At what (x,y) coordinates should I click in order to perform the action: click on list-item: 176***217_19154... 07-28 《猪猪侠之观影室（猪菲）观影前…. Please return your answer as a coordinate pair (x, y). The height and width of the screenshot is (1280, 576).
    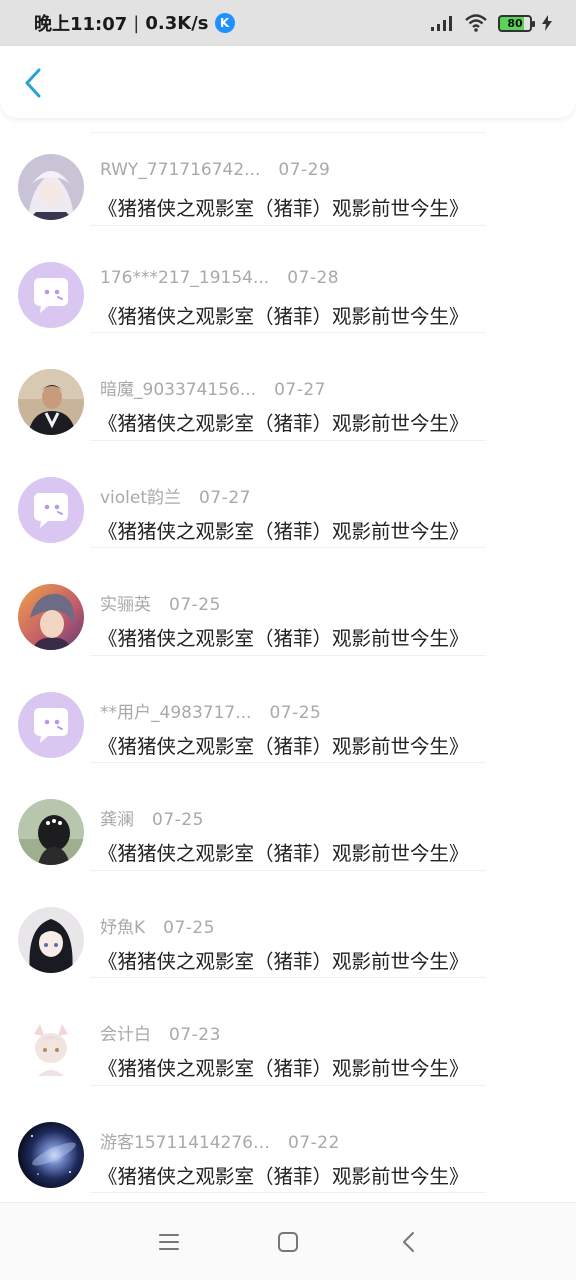
    Looking at the image, I should click on (288, 280).